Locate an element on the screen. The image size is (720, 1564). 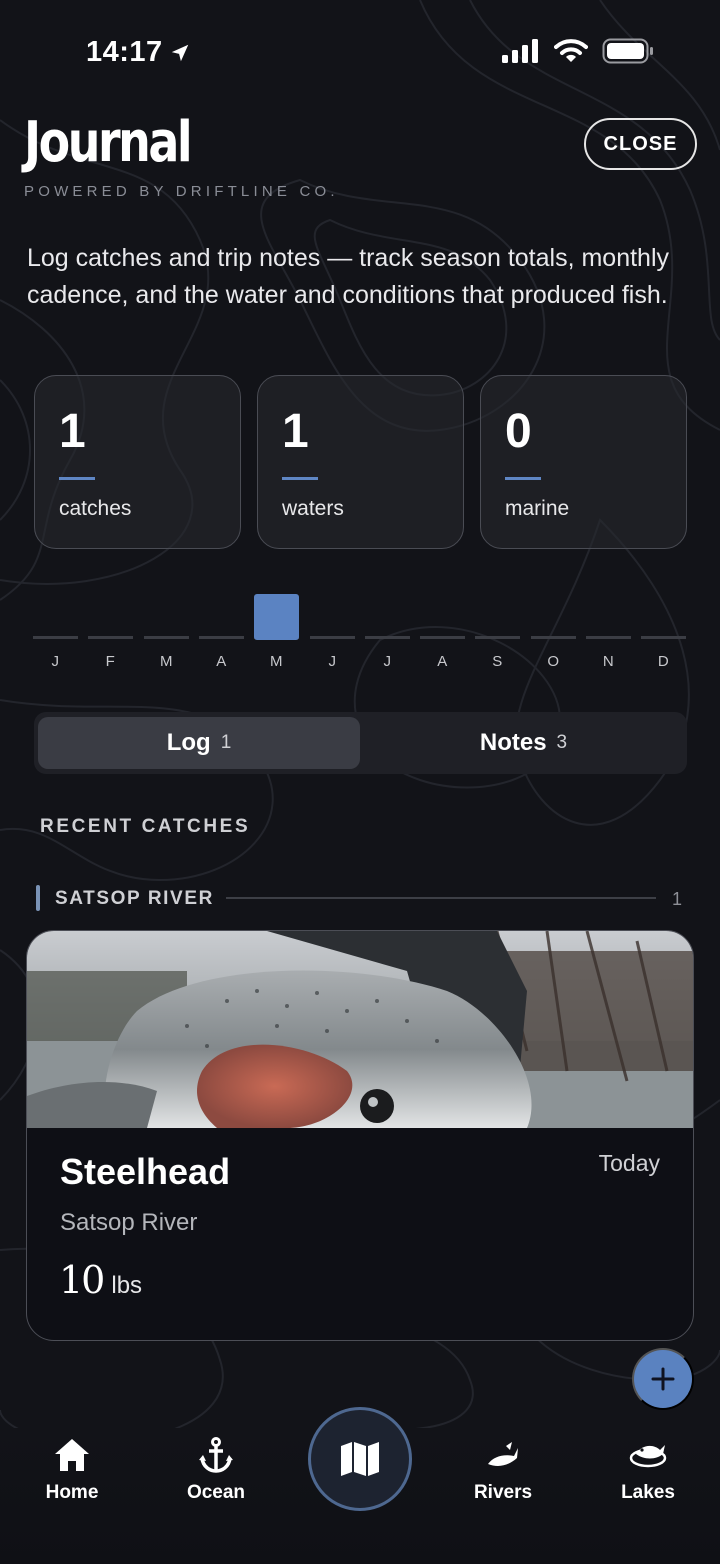
catch-water: Satsop River is located at coordinates (129, 1222).